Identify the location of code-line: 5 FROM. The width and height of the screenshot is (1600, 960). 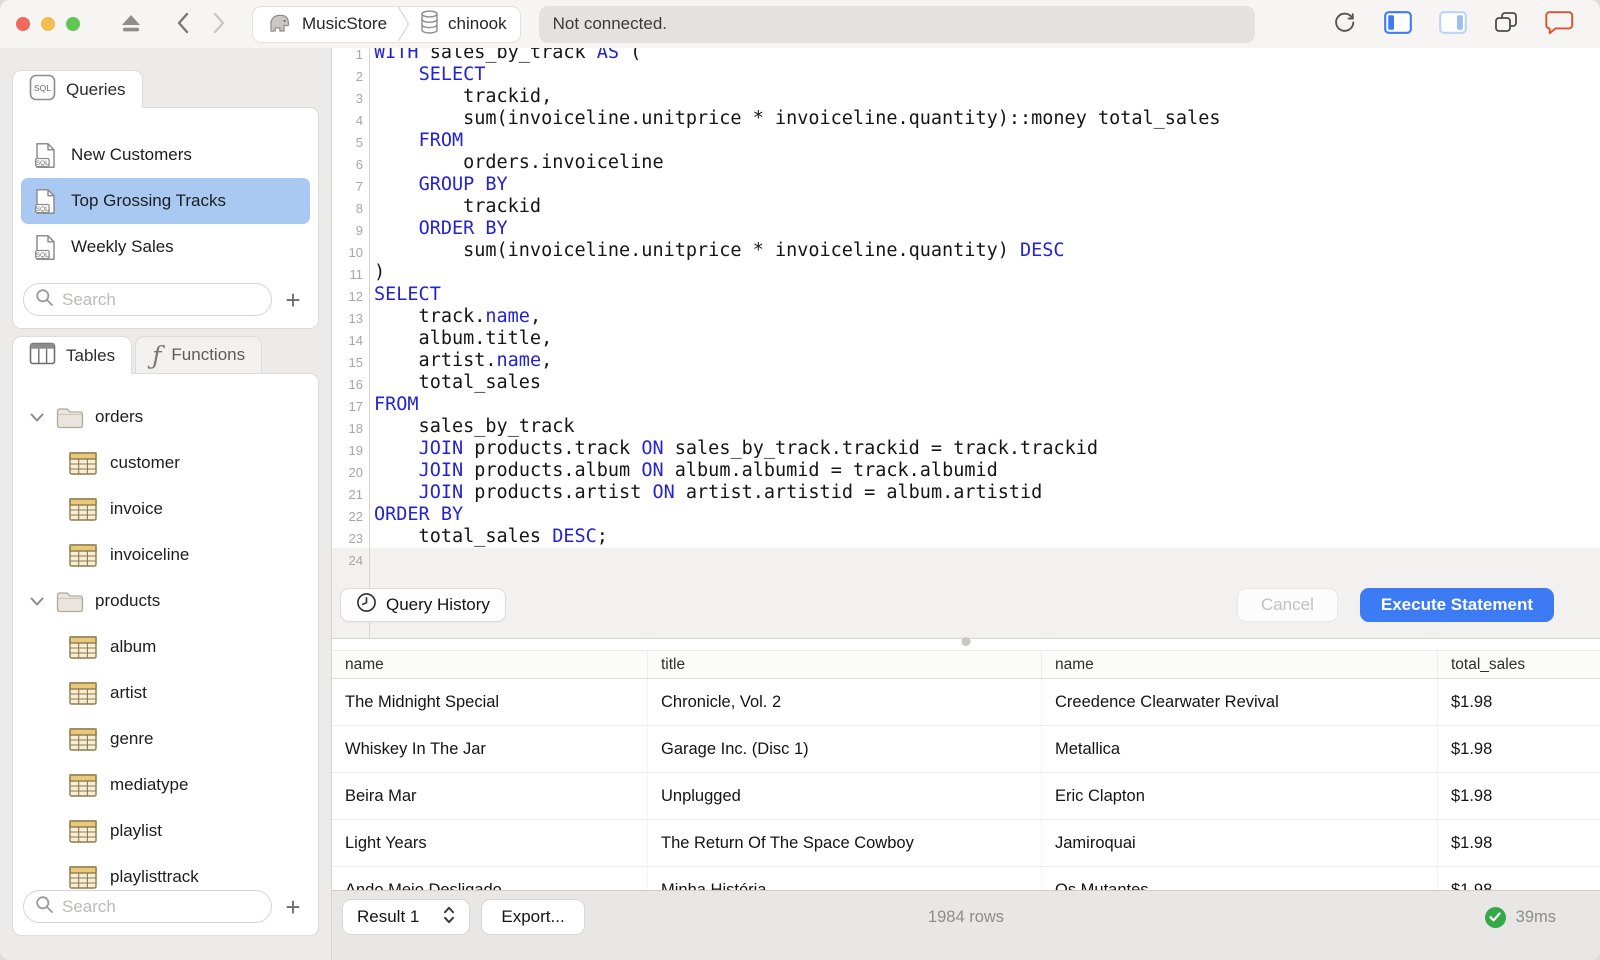
(966, 141).